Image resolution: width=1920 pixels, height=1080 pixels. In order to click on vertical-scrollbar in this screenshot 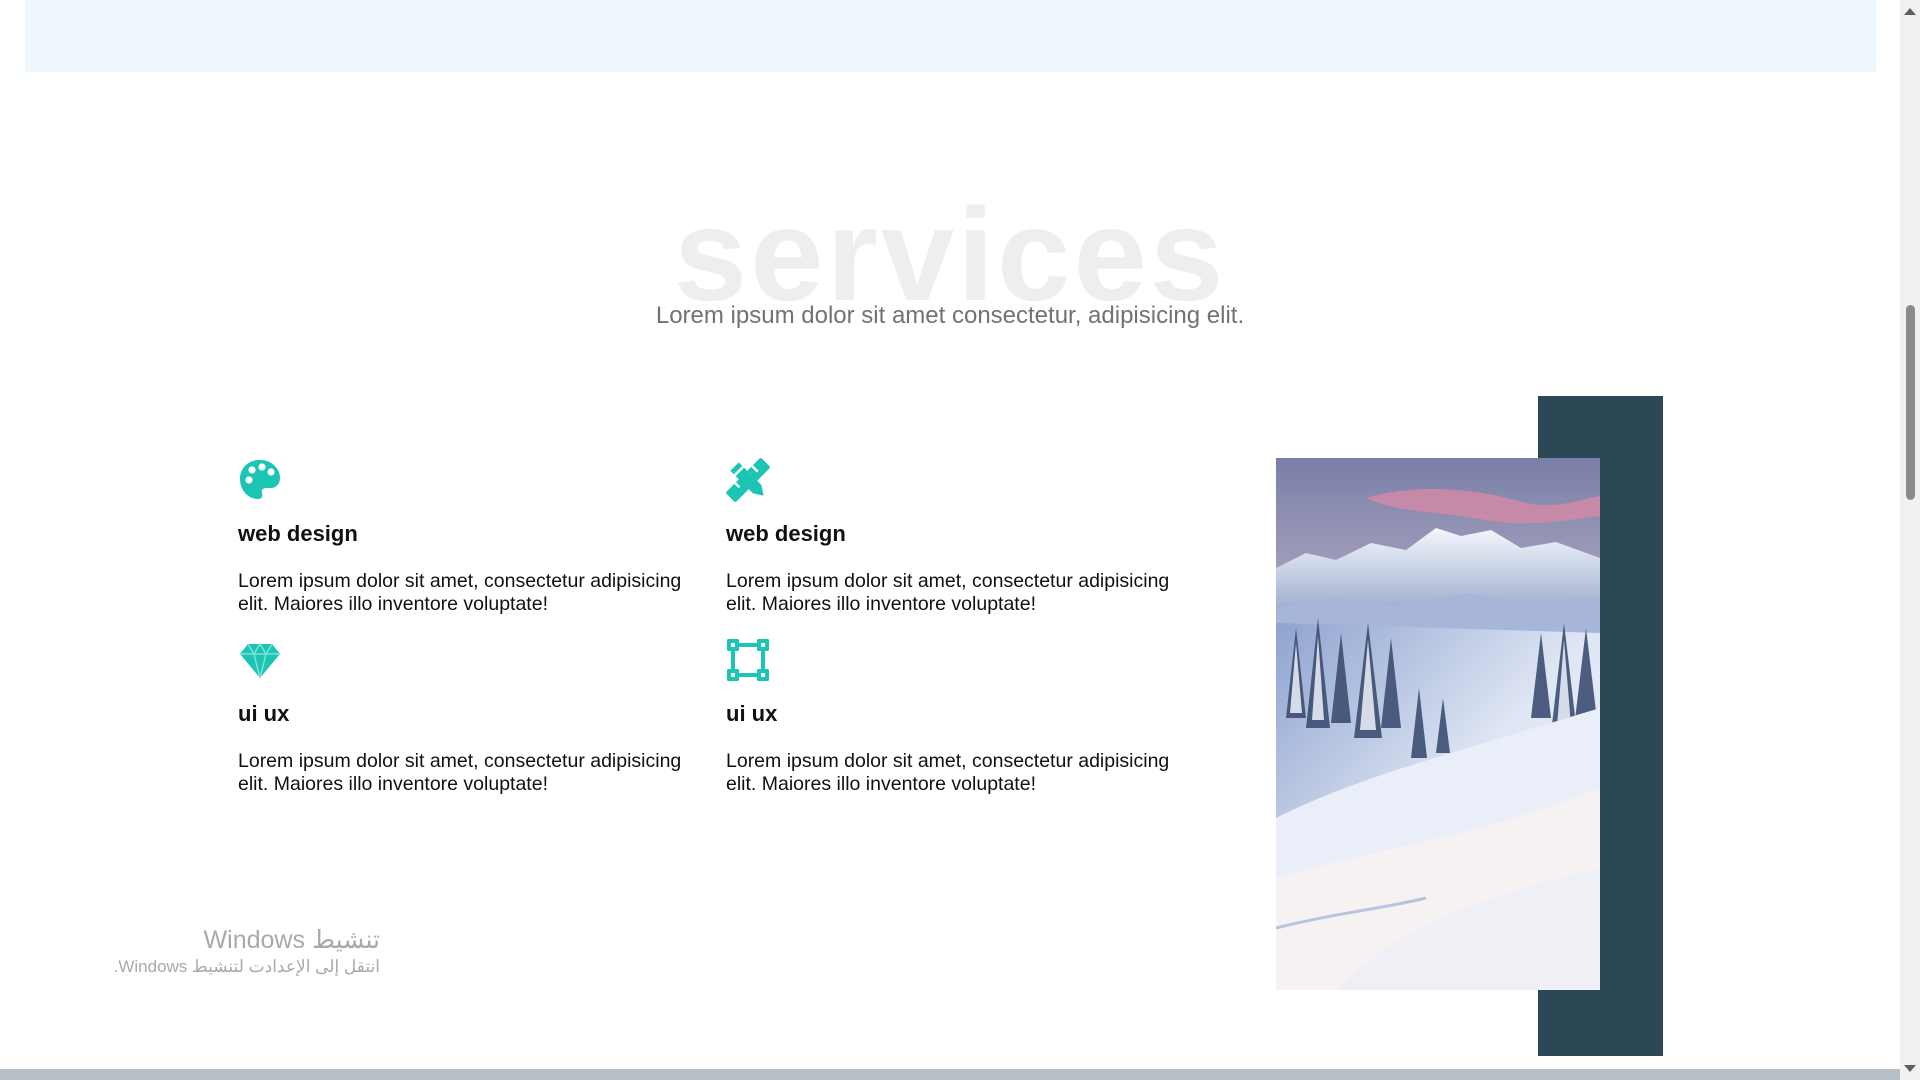, I will do `click(1910, 540)`.